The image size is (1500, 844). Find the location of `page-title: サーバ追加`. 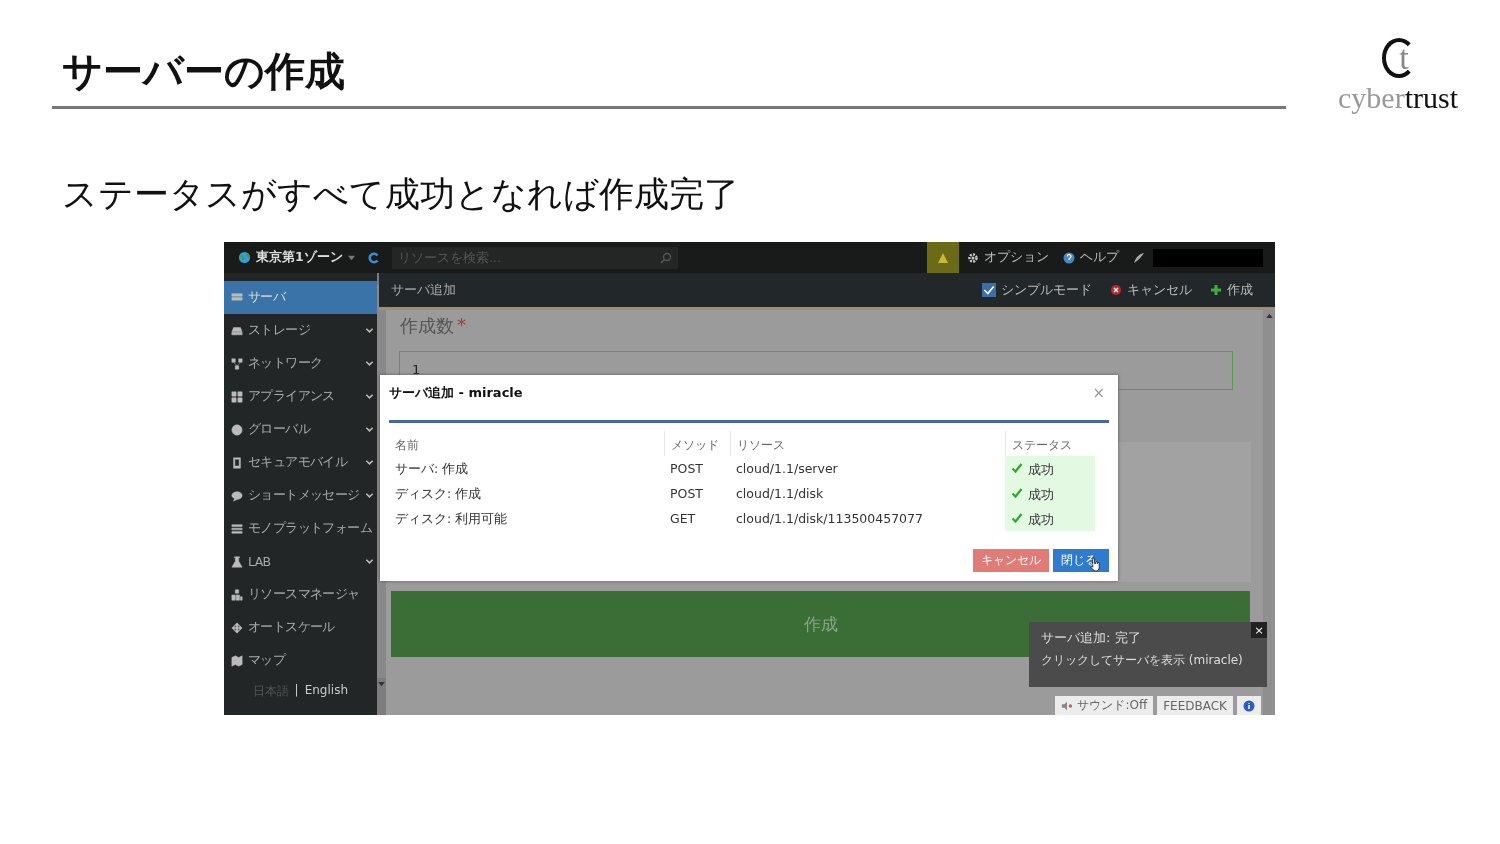

page-title: サーバ追加 is located at coordinates (423, 290).